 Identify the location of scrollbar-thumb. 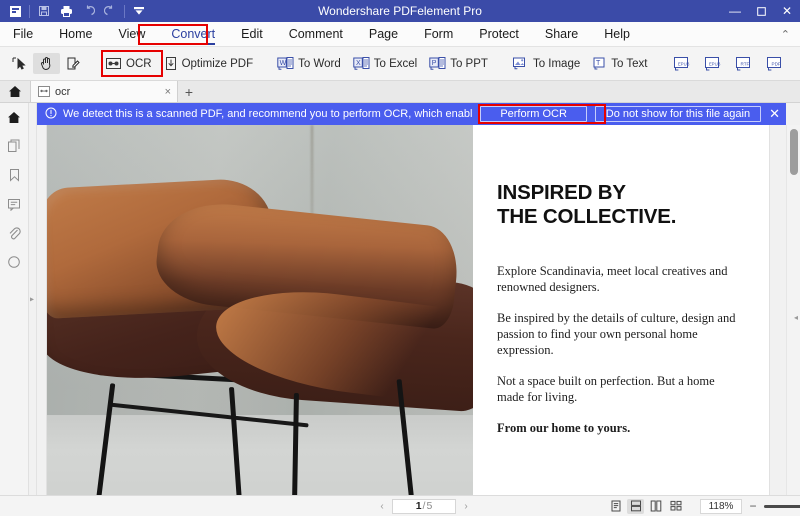
(794, 152).